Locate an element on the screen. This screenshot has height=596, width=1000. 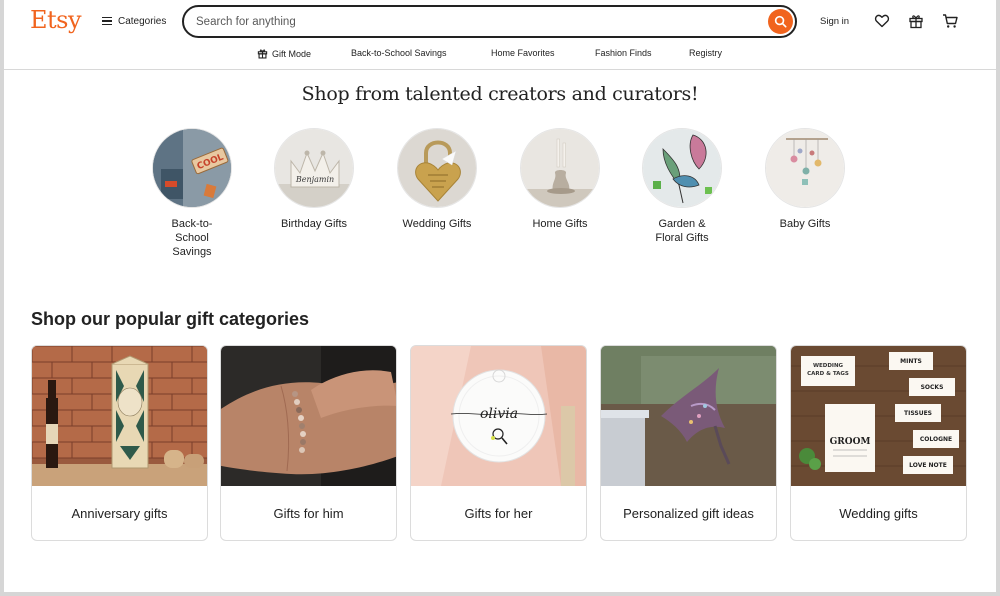
wedding-card-title-2: CARD & TAGS is located at coordinates (828, 374).